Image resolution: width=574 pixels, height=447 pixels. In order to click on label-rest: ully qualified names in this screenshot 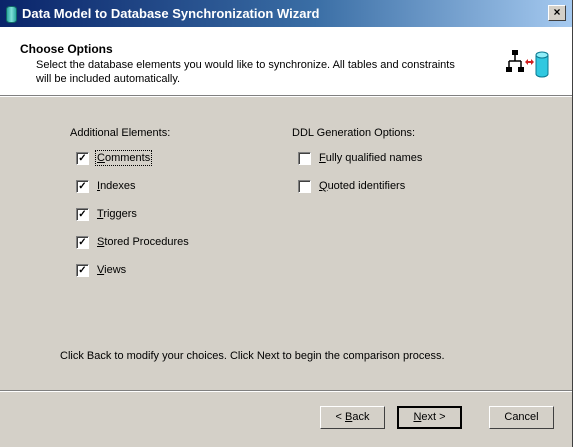, I will do `click(374, 158)`.